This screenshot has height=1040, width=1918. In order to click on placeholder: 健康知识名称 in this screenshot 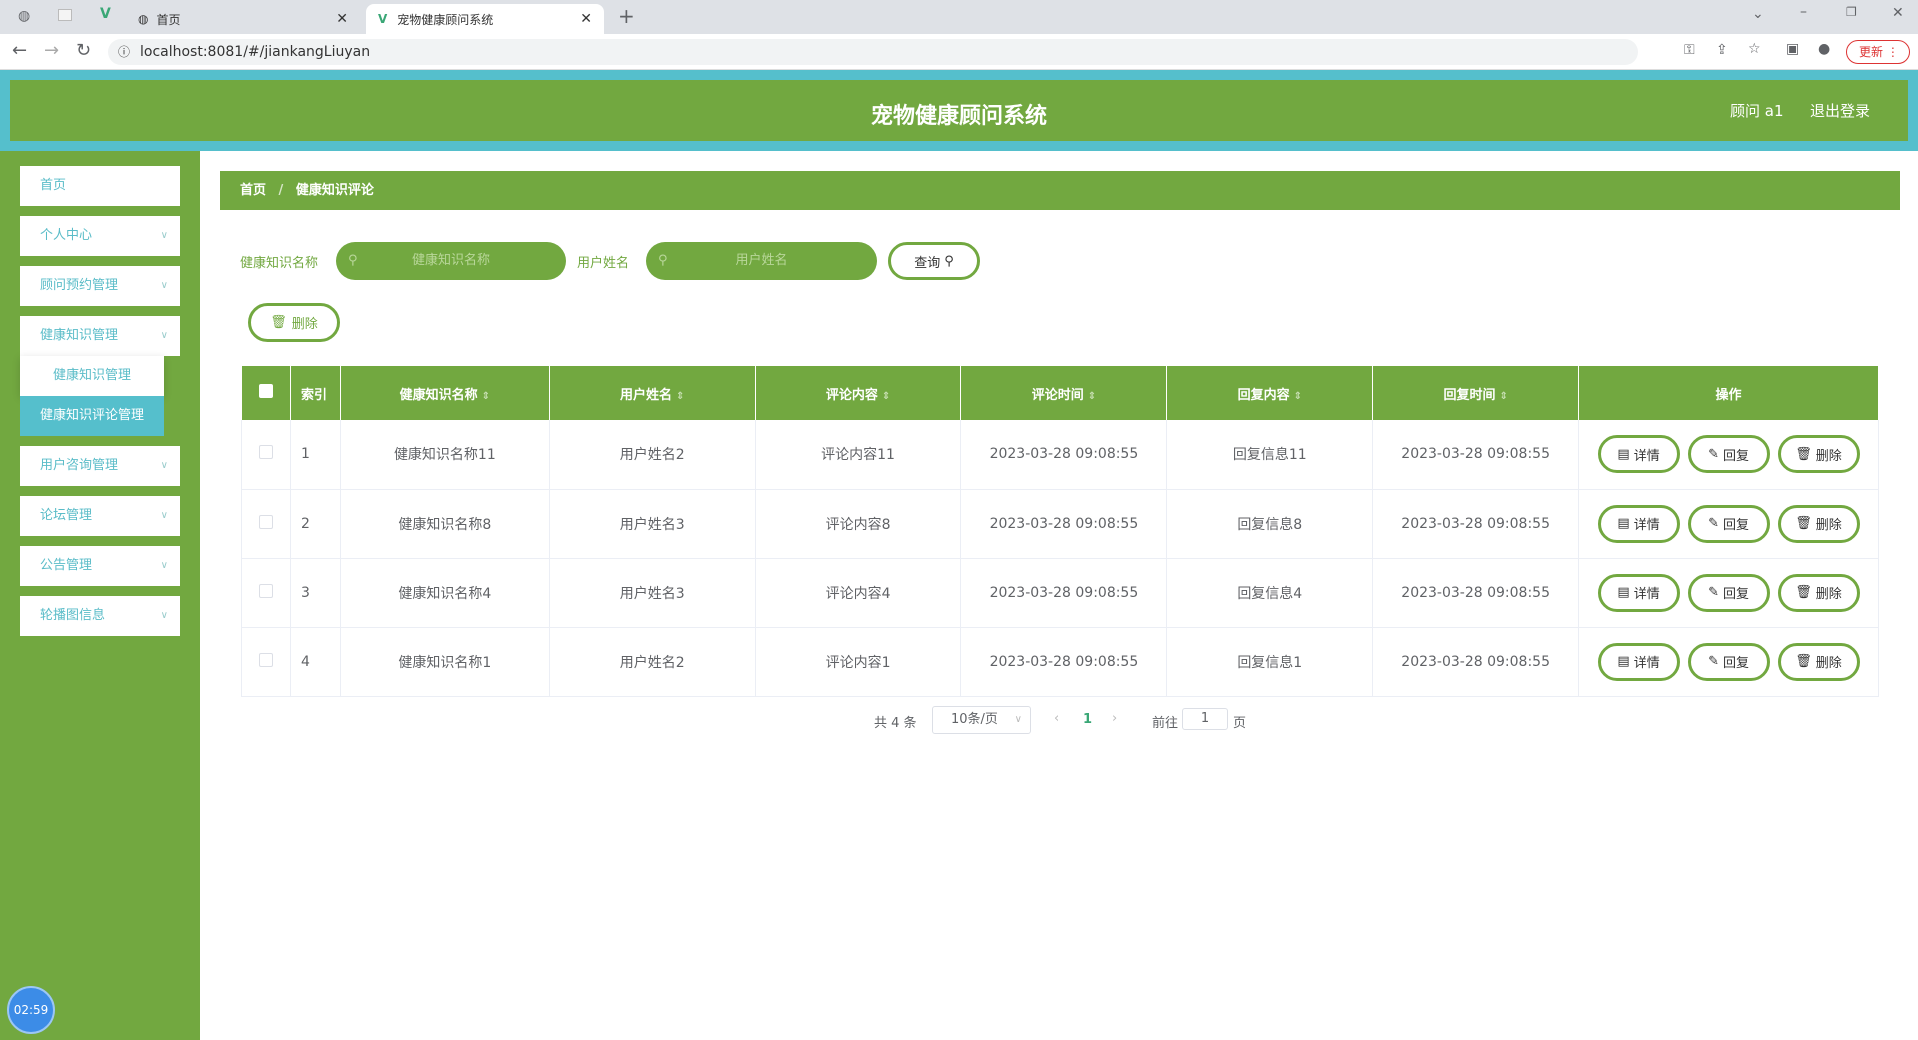, I will do `click(450, 260)`.